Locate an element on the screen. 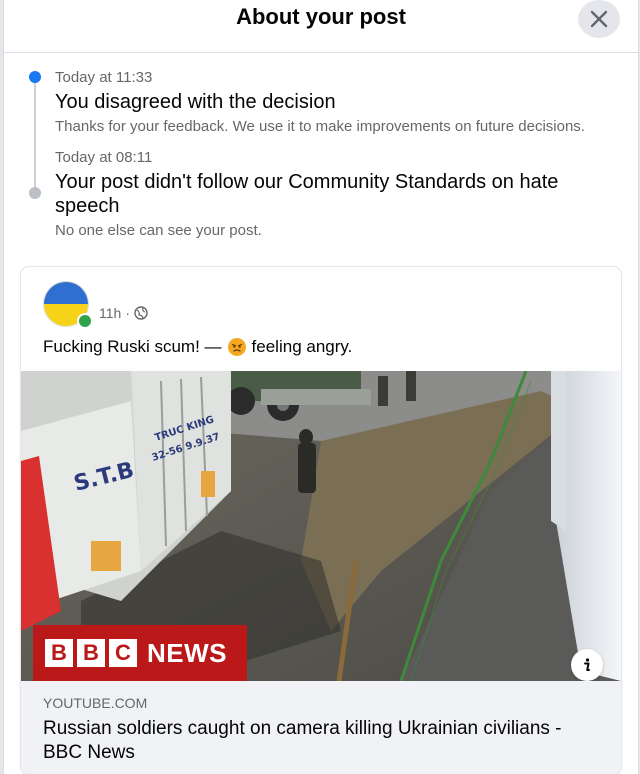 The width and height of the screenshot is (640, 774). feeling-text: feeling angry. is located at coordinates (302, 346).